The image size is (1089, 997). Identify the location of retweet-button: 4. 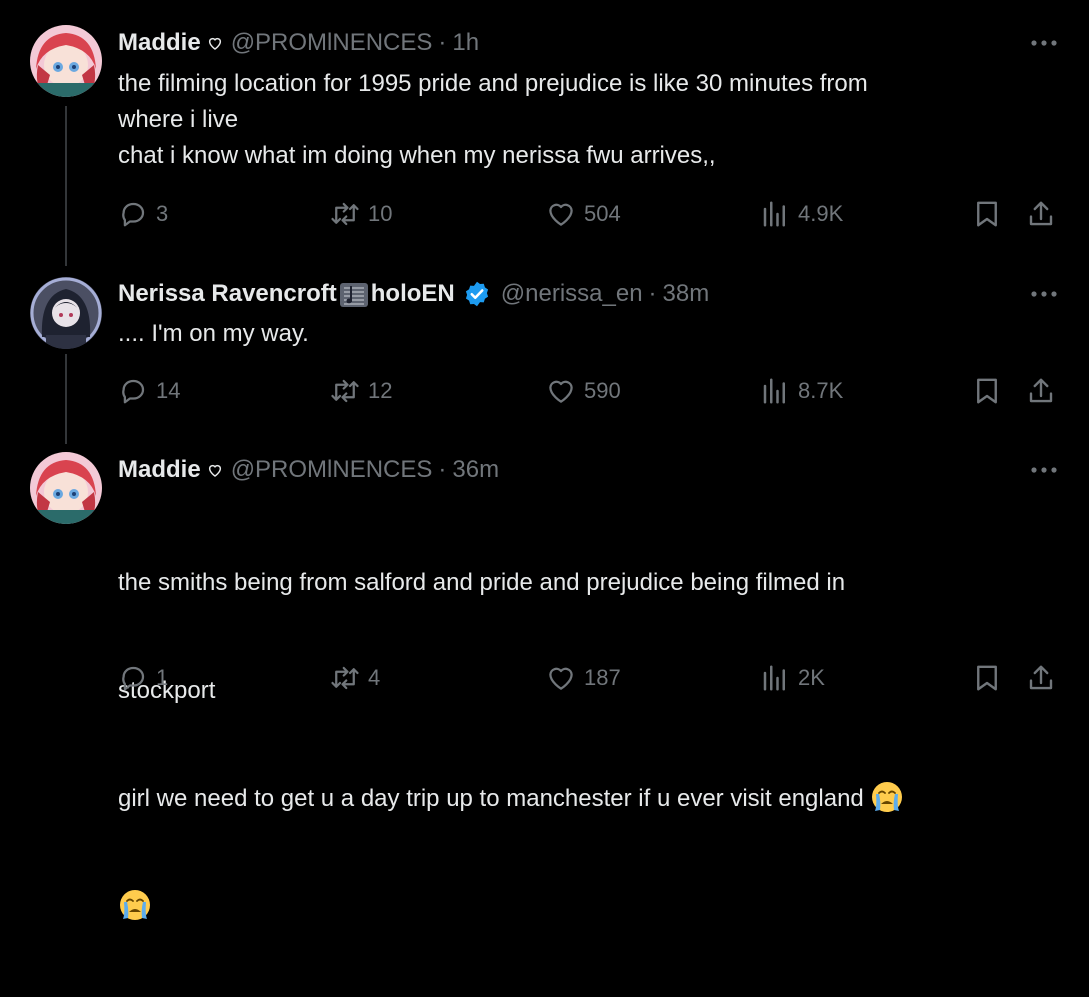
(355, 678).